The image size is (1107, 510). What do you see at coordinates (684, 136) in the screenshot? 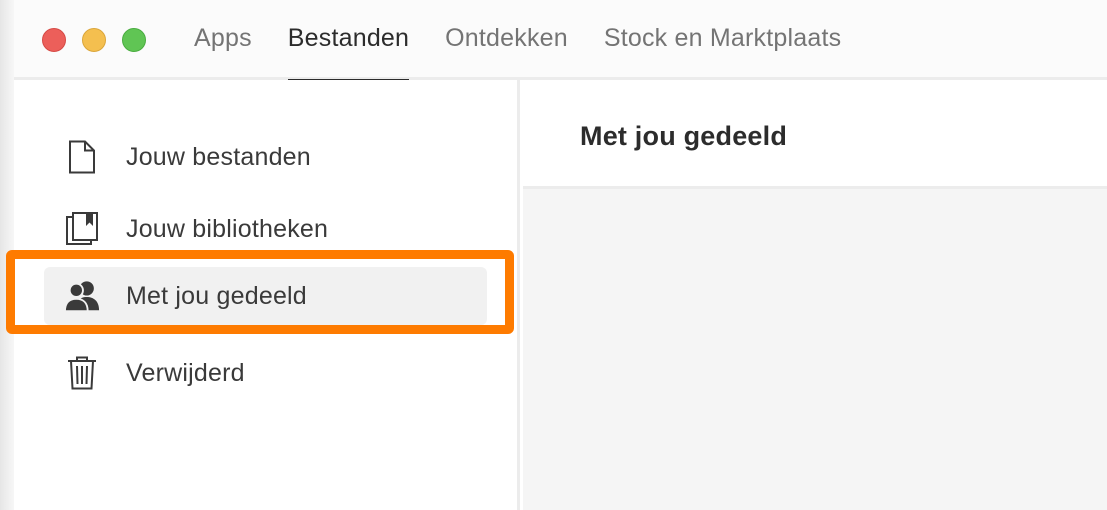
I see `page-title: Met jou gedeeld` at bounding box center [684, 136].